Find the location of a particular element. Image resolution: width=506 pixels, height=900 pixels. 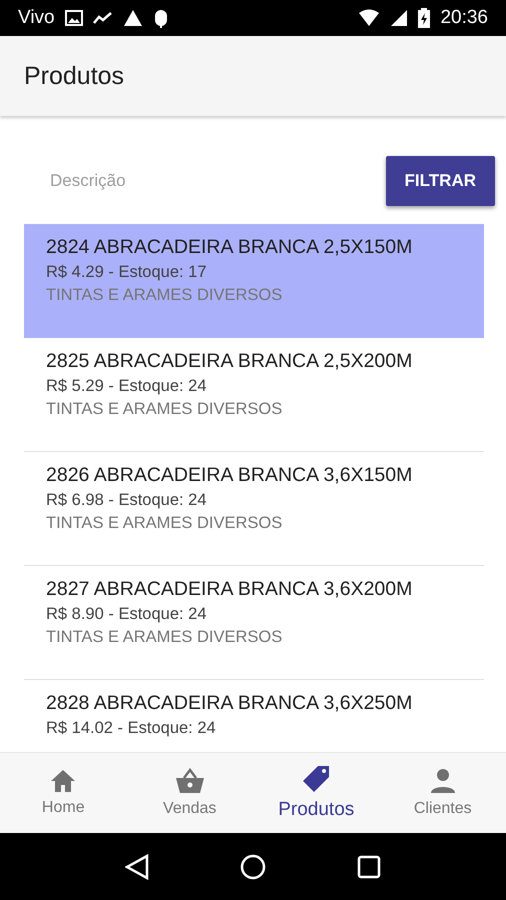

mountain-icon is located at coordinates (132, 18).